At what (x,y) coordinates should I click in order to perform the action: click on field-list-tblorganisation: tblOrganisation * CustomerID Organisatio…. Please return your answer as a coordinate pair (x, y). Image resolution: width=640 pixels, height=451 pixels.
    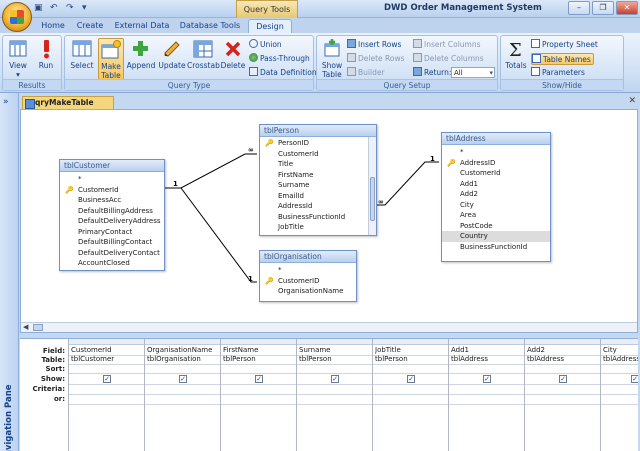
    Looking at the image, I should click on (308, 276).